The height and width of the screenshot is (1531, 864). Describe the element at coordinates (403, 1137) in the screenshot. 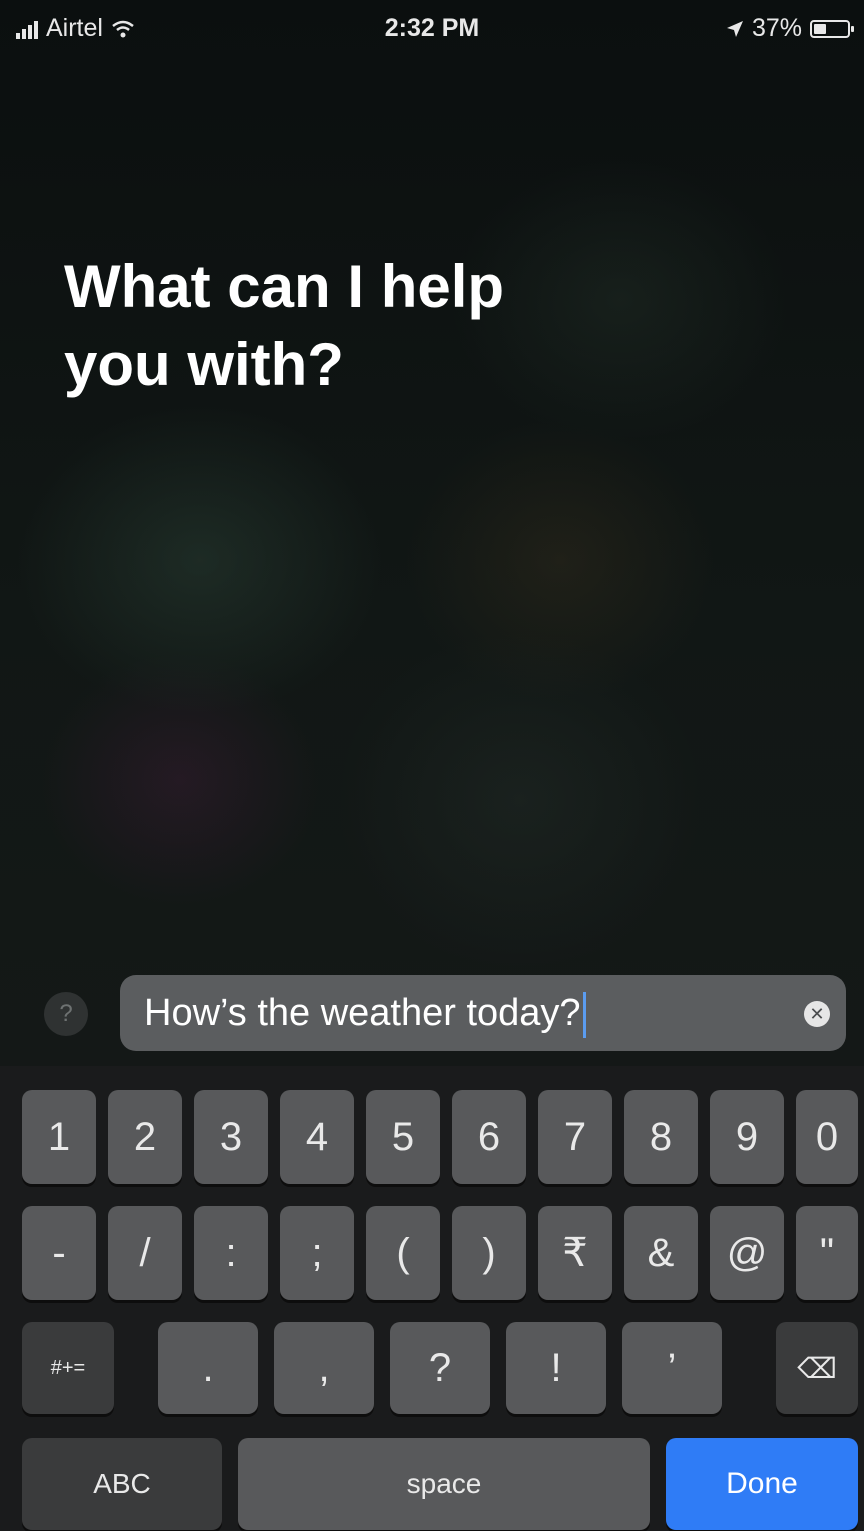

I see `key-5: 5` at that location.